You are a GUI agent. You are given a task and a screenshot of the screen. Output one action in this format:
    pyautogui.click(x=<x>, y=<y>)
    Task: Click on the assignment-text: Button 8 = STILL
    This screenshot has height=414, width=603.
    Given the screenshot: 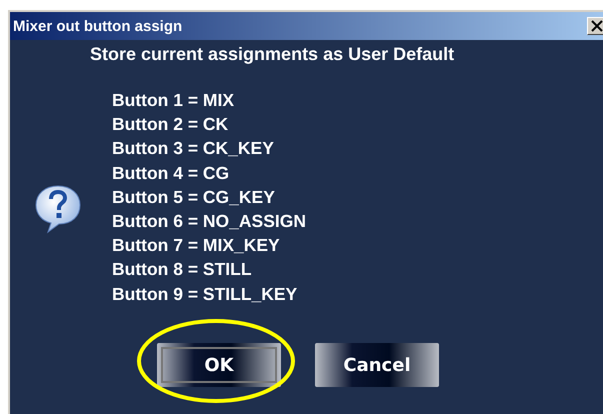 What is the action you would take?
    pyautogui.click(x=182, y=270)
    